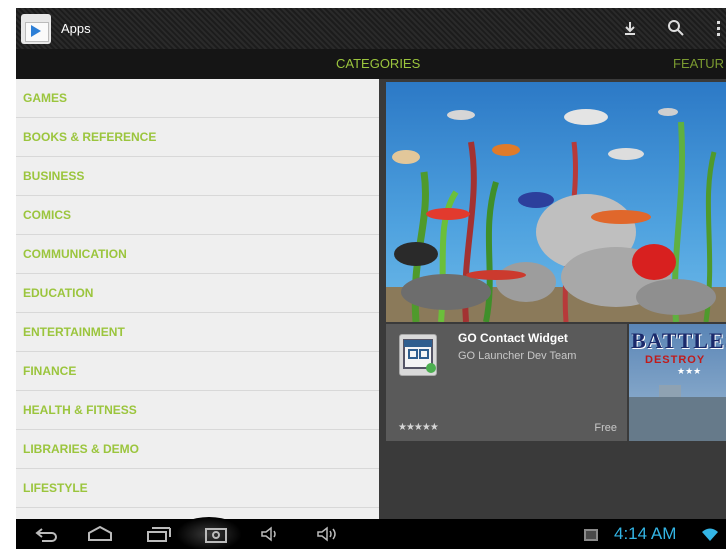  Describe the element at coordinates (676, 28) in the screenshot. I see `search-icon` at that location.